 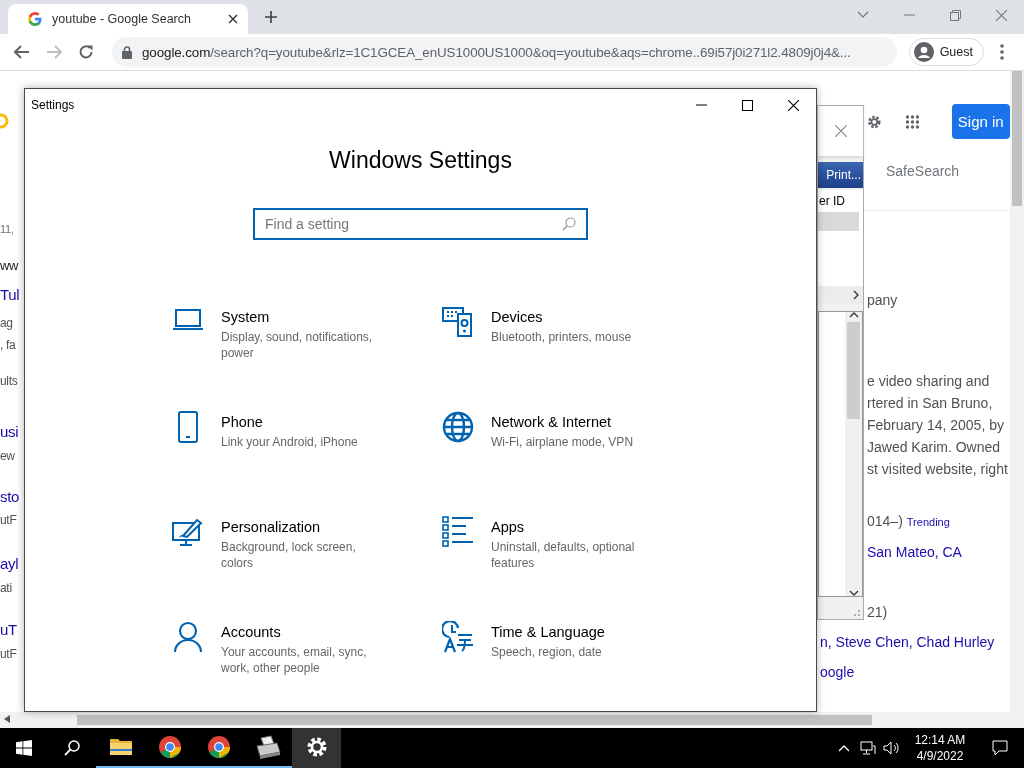 What do you see at coordinates (548, 632) in the screenshot?
I see `category-name: Time & Language` at bounding box center [548, 632].